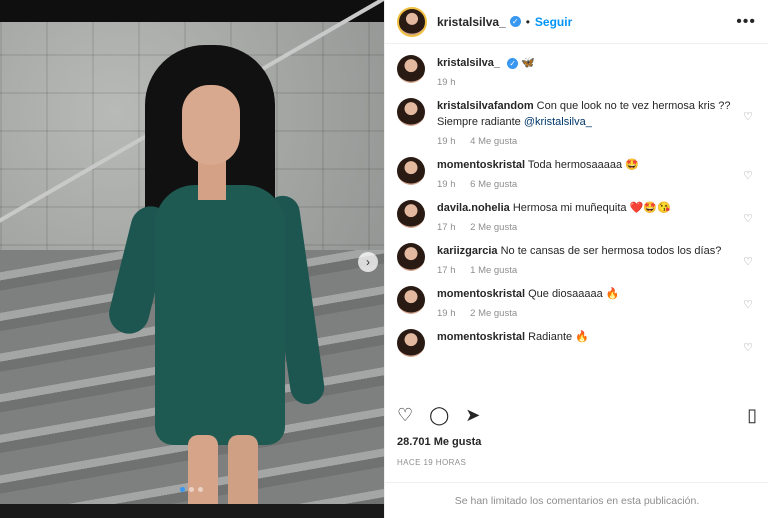 The width and height of the screenshot is (768, 518). What do you see at coordinates (431, 462) in the screenshot?
I see `post-timestamp: HACE 19 HORAS` at bounding box center [431, 462].